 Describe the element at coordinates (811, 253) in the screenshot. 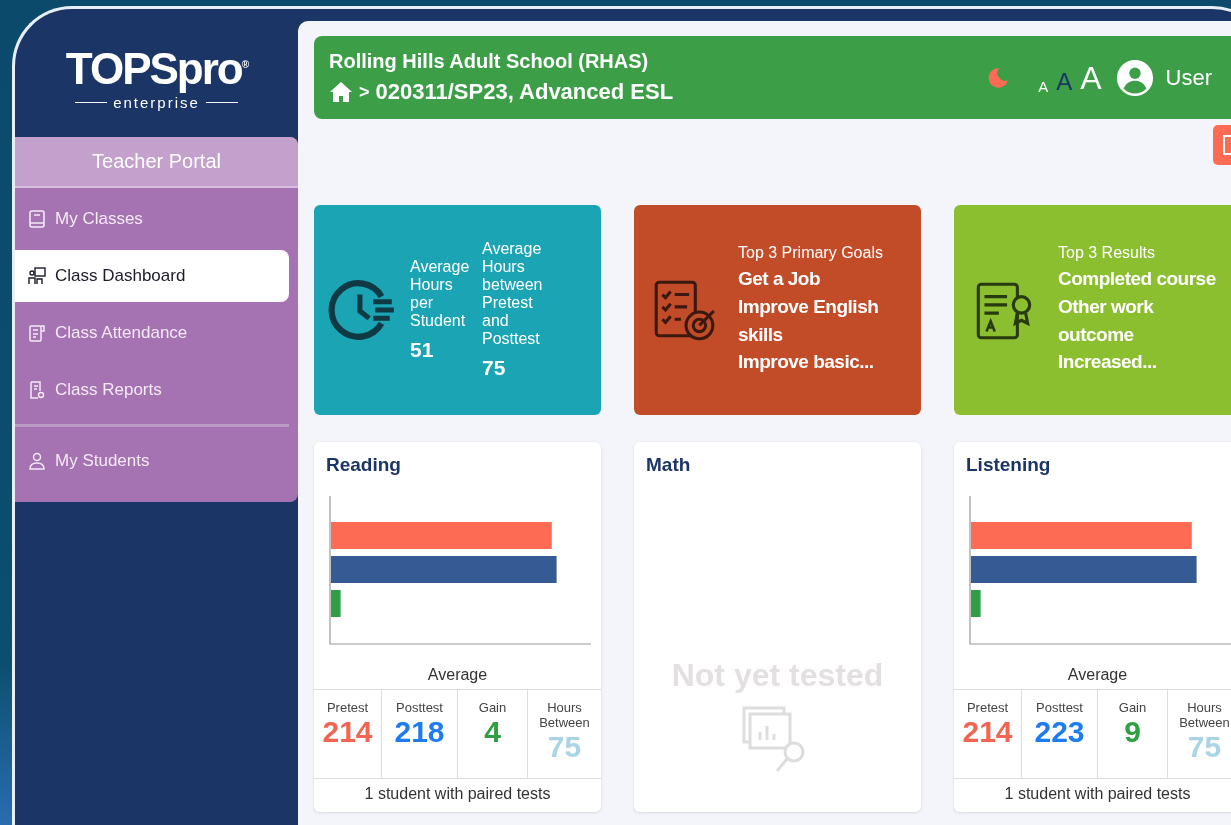

I see `card-title: Top 3 Primary Goals` at that location.